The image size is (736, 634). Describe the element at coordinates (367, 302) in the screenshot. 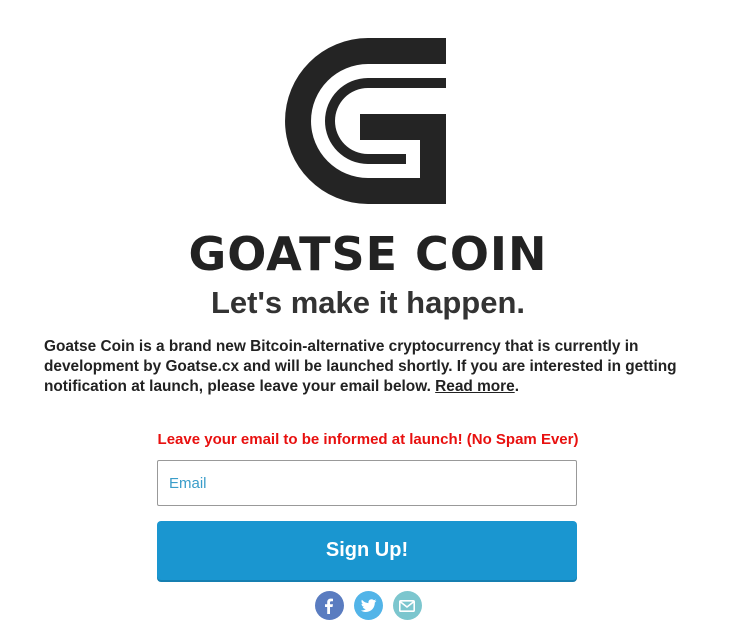

I see `tagline: Let's make it happen.` at that location.